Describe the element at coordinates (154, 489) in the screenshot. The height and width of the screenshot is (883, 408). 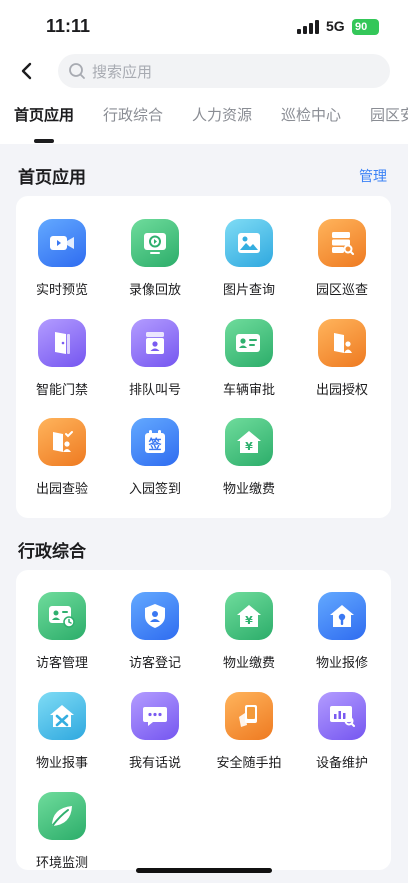
I see `app-label: 入园签到` at that location.